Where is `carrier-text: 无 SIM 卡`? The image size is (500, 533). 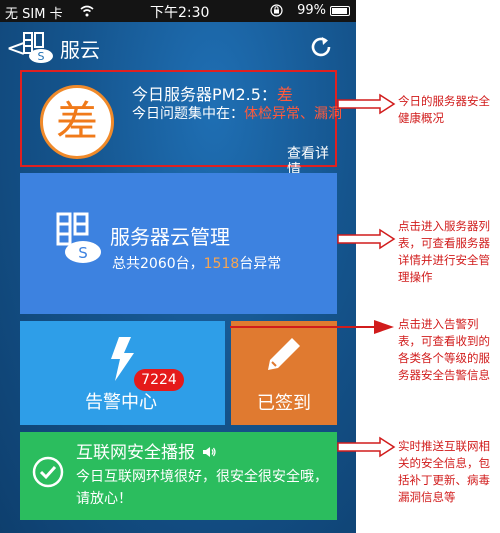
carrier-text: 无 SIM 卡 is located at coordinates (34, 14).